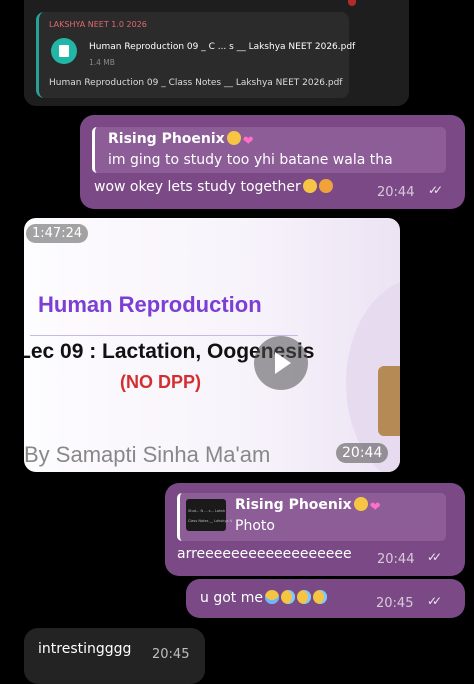 This screenshot has width=474, height=684. I want to click on play-icon, so click(281, 363).